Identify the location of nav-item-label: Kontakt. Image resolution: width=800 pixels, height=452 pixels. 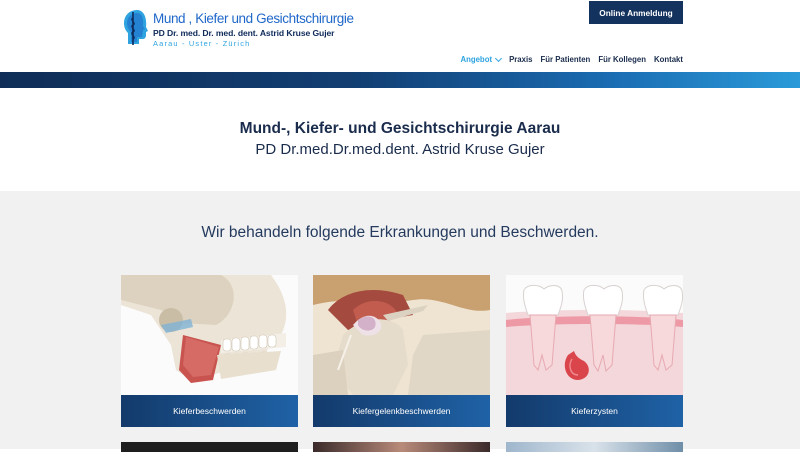
(668, 59).